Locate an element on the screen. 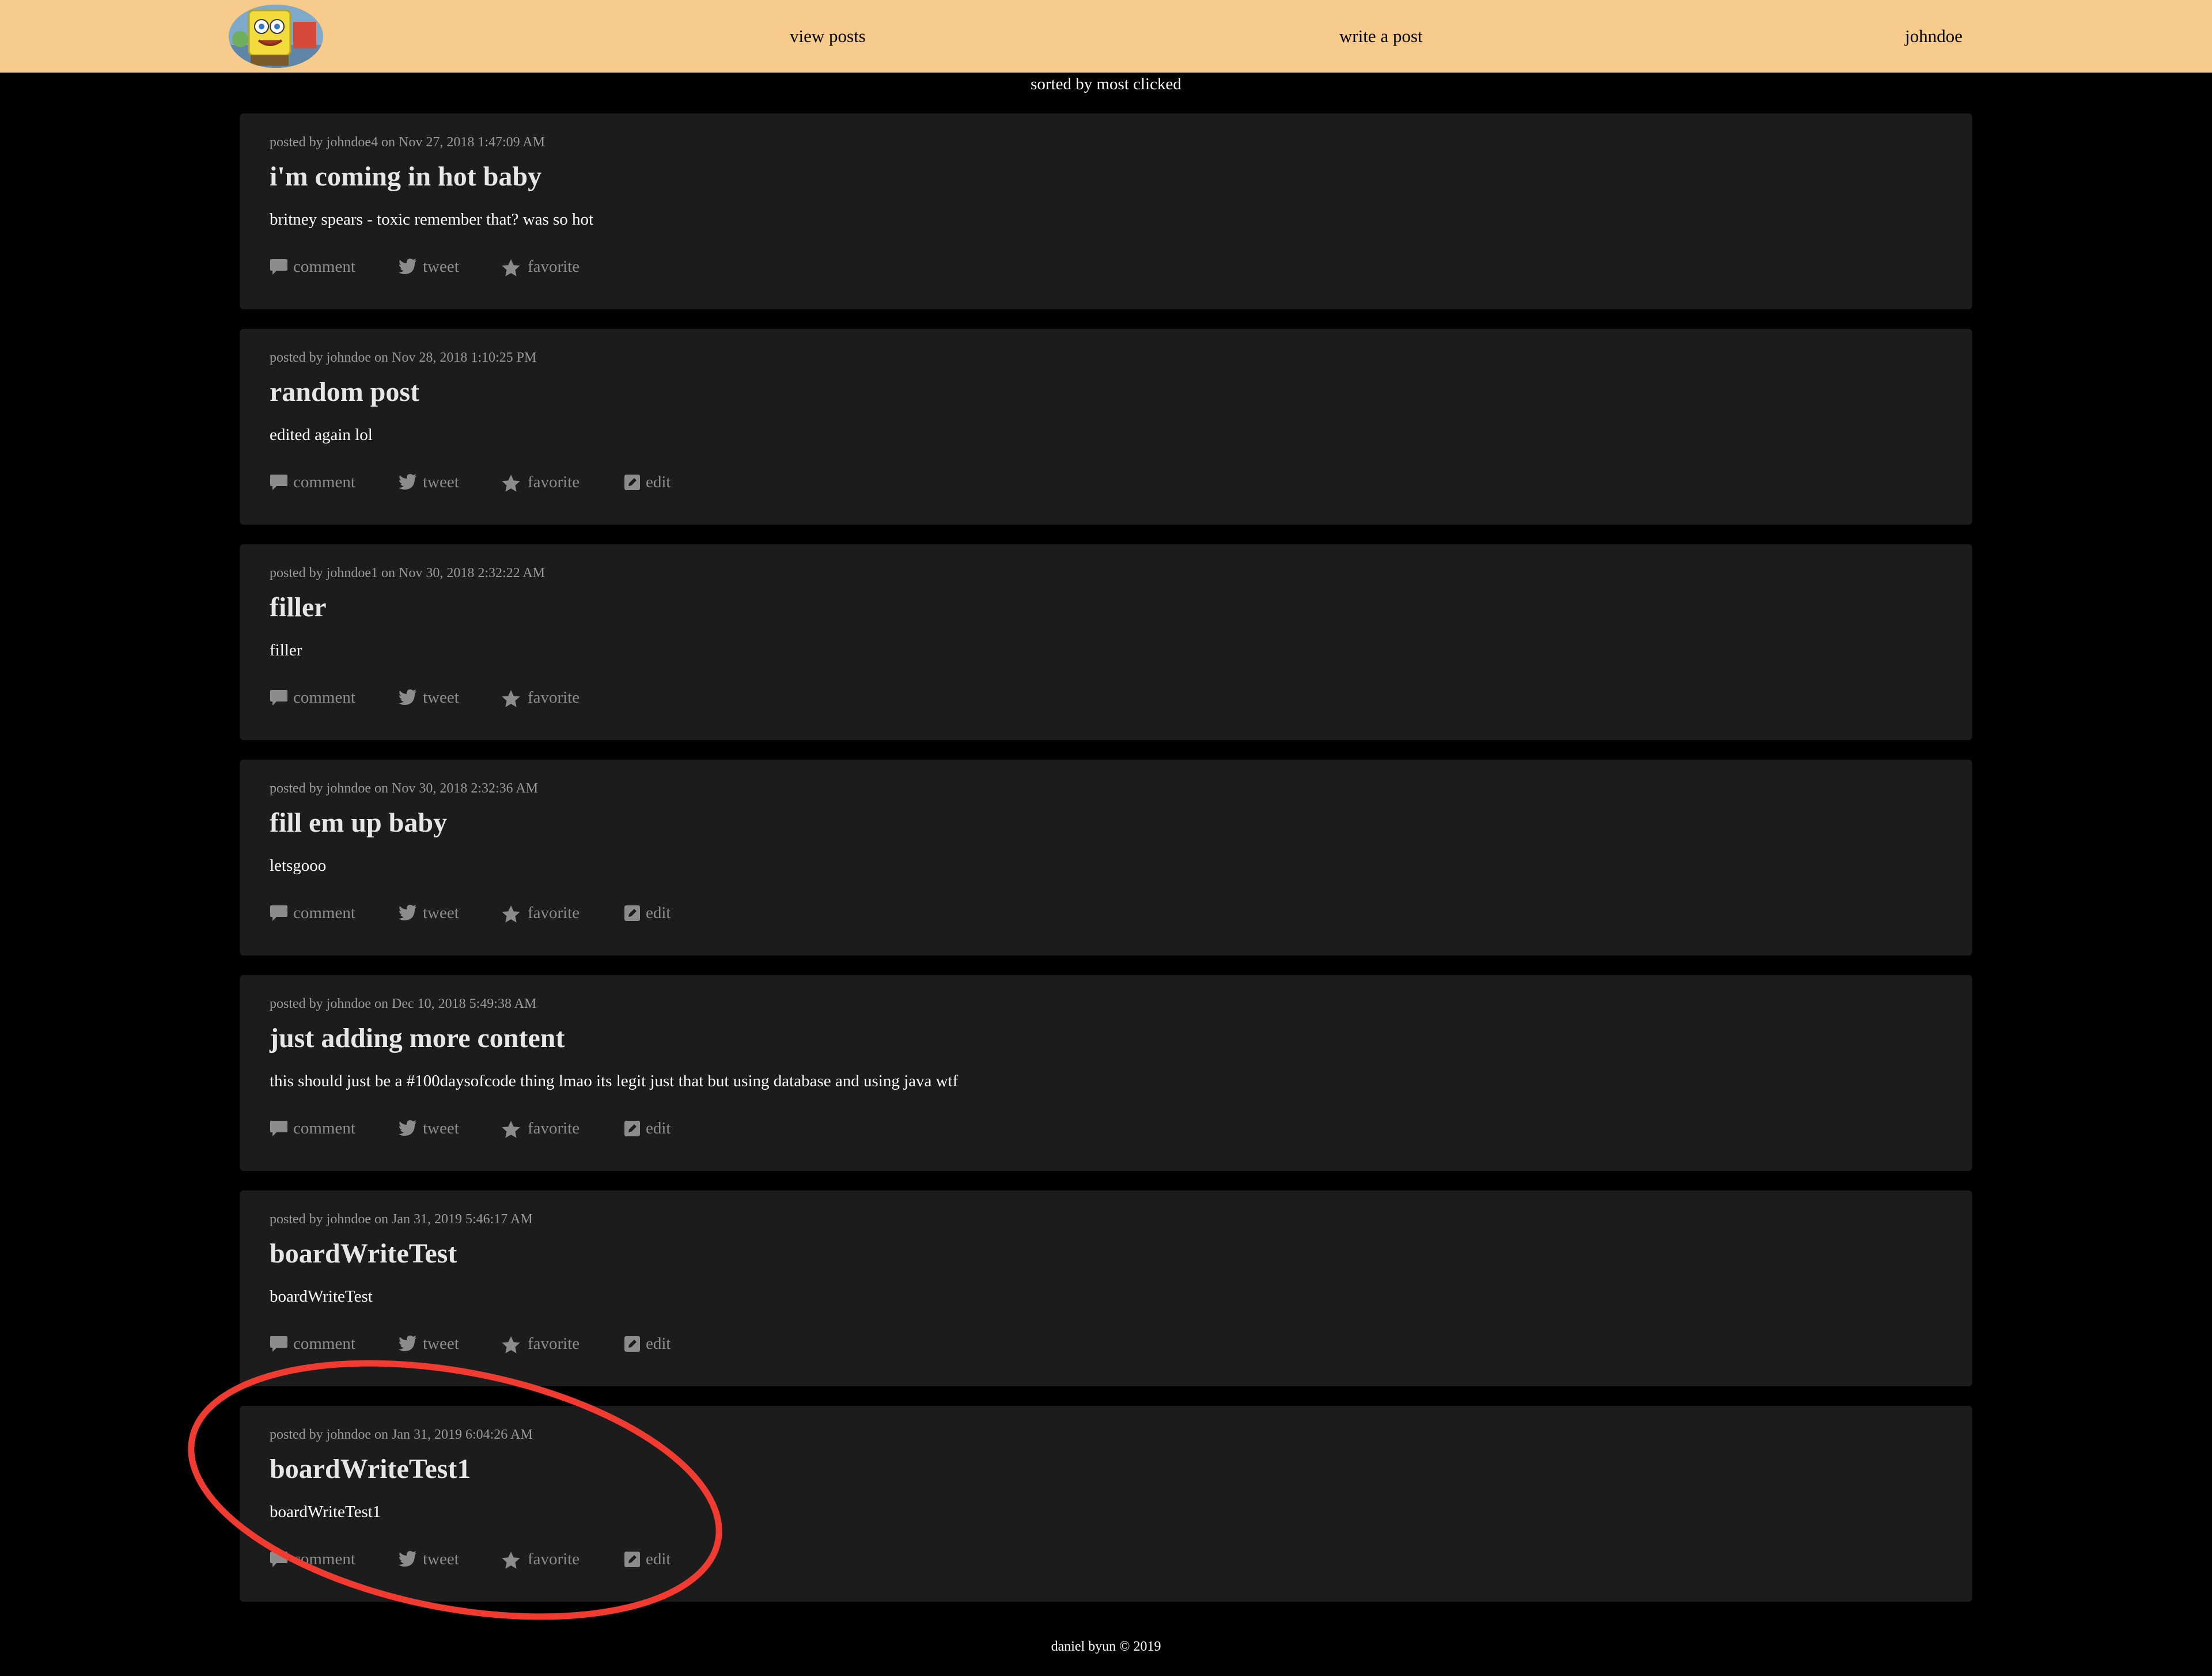  post-title: fill em up baby is located at coordinates (358, 823).